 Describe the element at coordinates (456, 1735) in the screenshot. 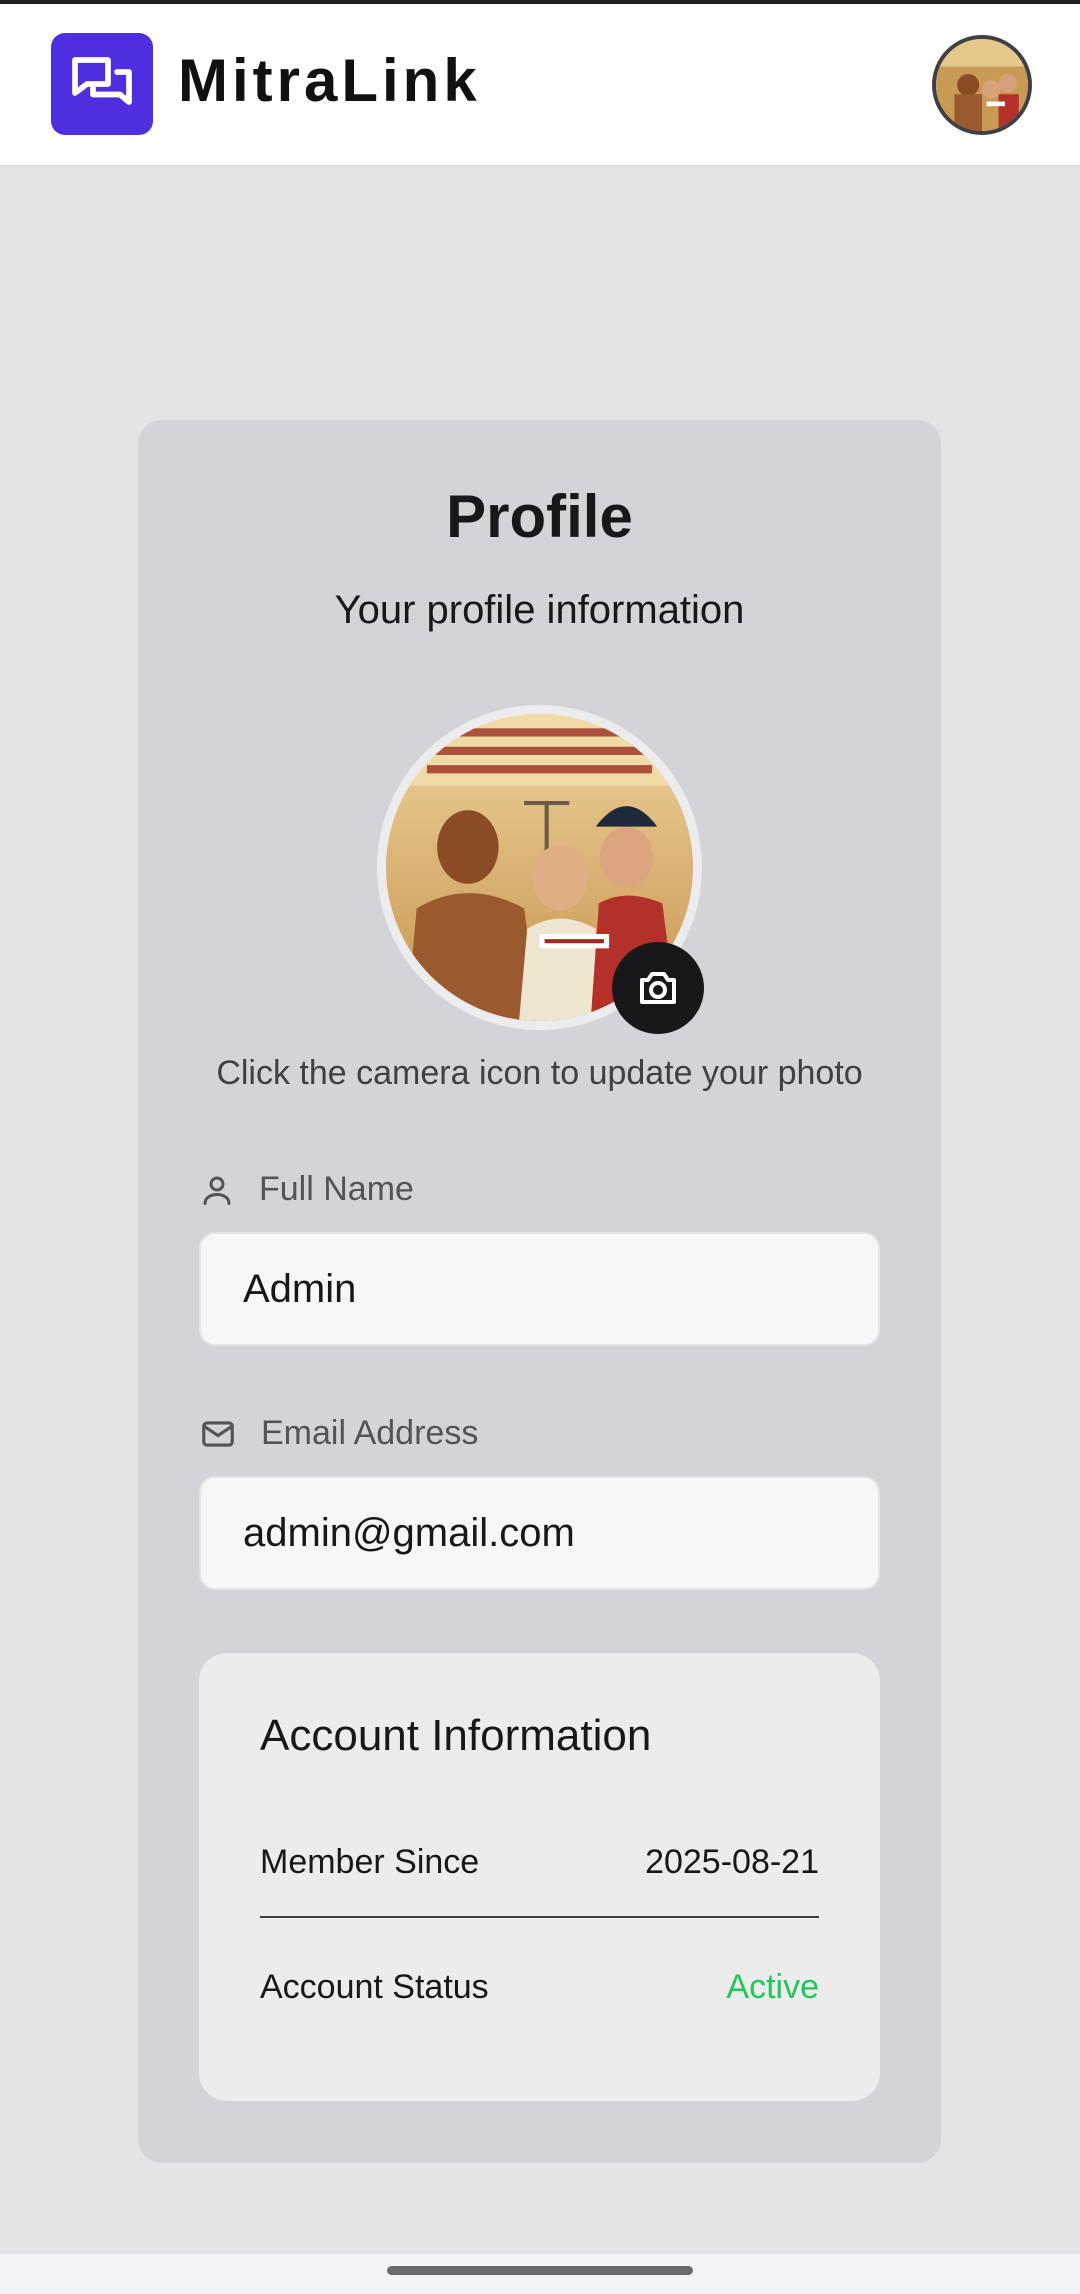

I see `account-info-title: Account Information` at that location.